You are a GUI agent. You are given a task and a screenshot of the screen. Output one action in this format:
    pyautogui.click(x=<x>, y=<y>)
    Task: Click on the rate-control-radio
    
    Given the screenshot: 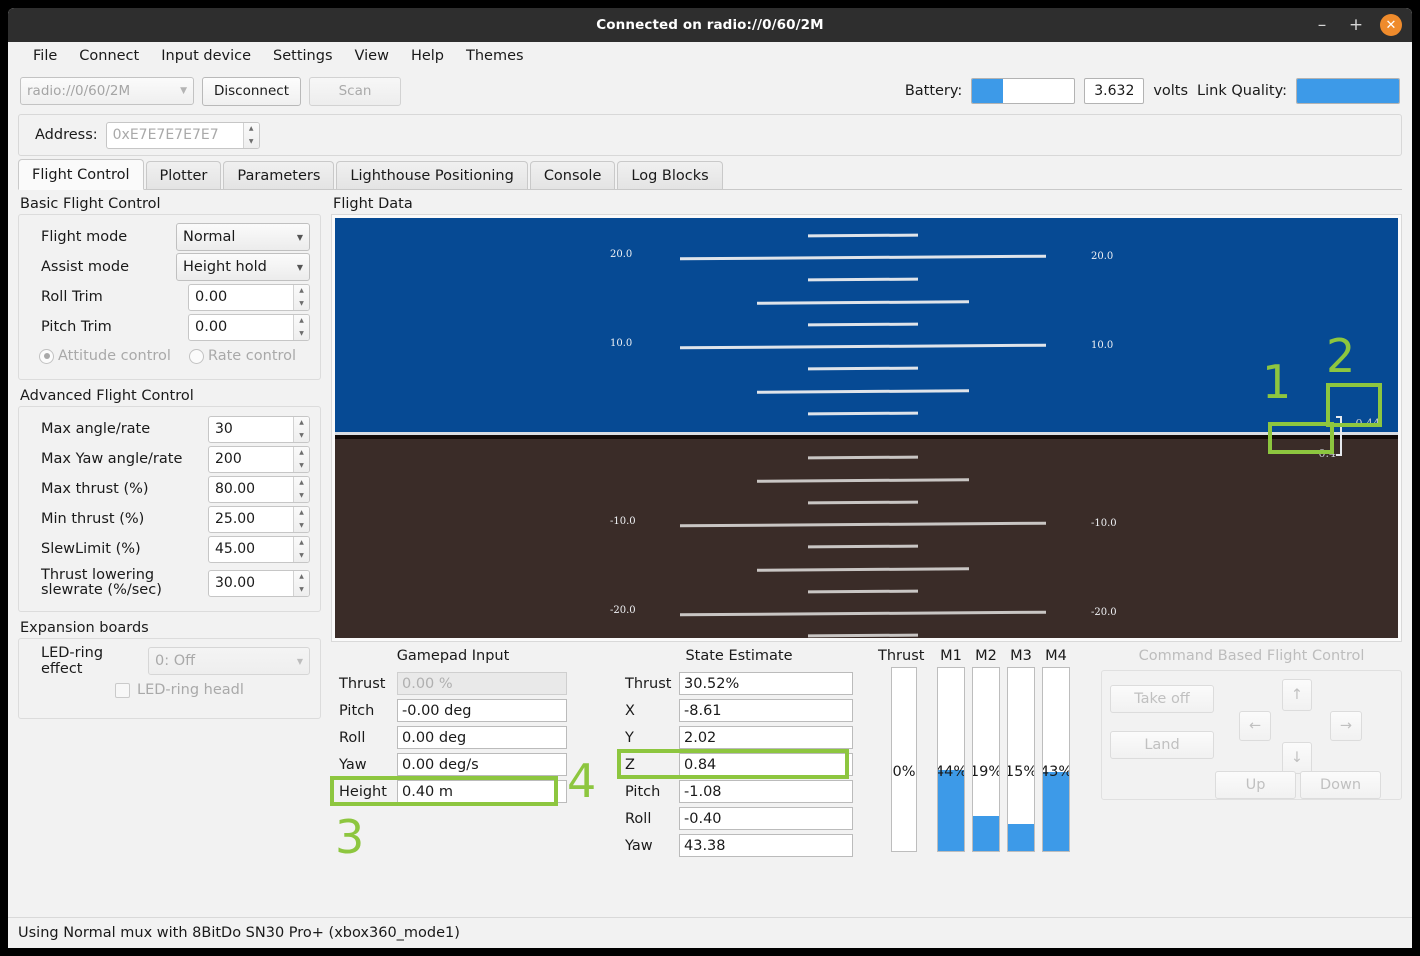 What is the action you would take?
    pyautogui.click(x=196, y=356)
    